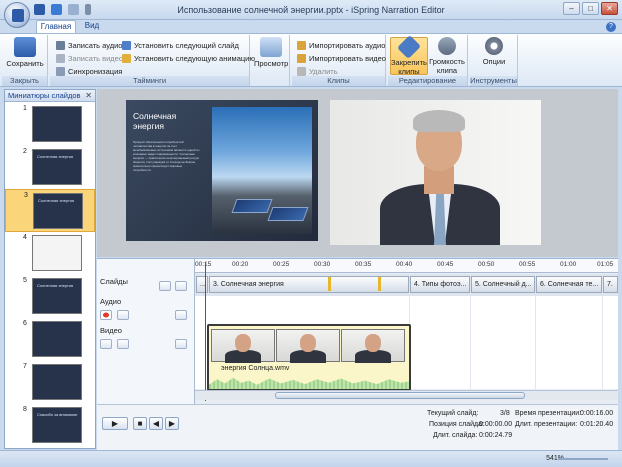 The height and width of the screenshot is (467, 622). Describe the element at coordinates (106, 344) in the screenshot. I see `record-video-icon` at that location.